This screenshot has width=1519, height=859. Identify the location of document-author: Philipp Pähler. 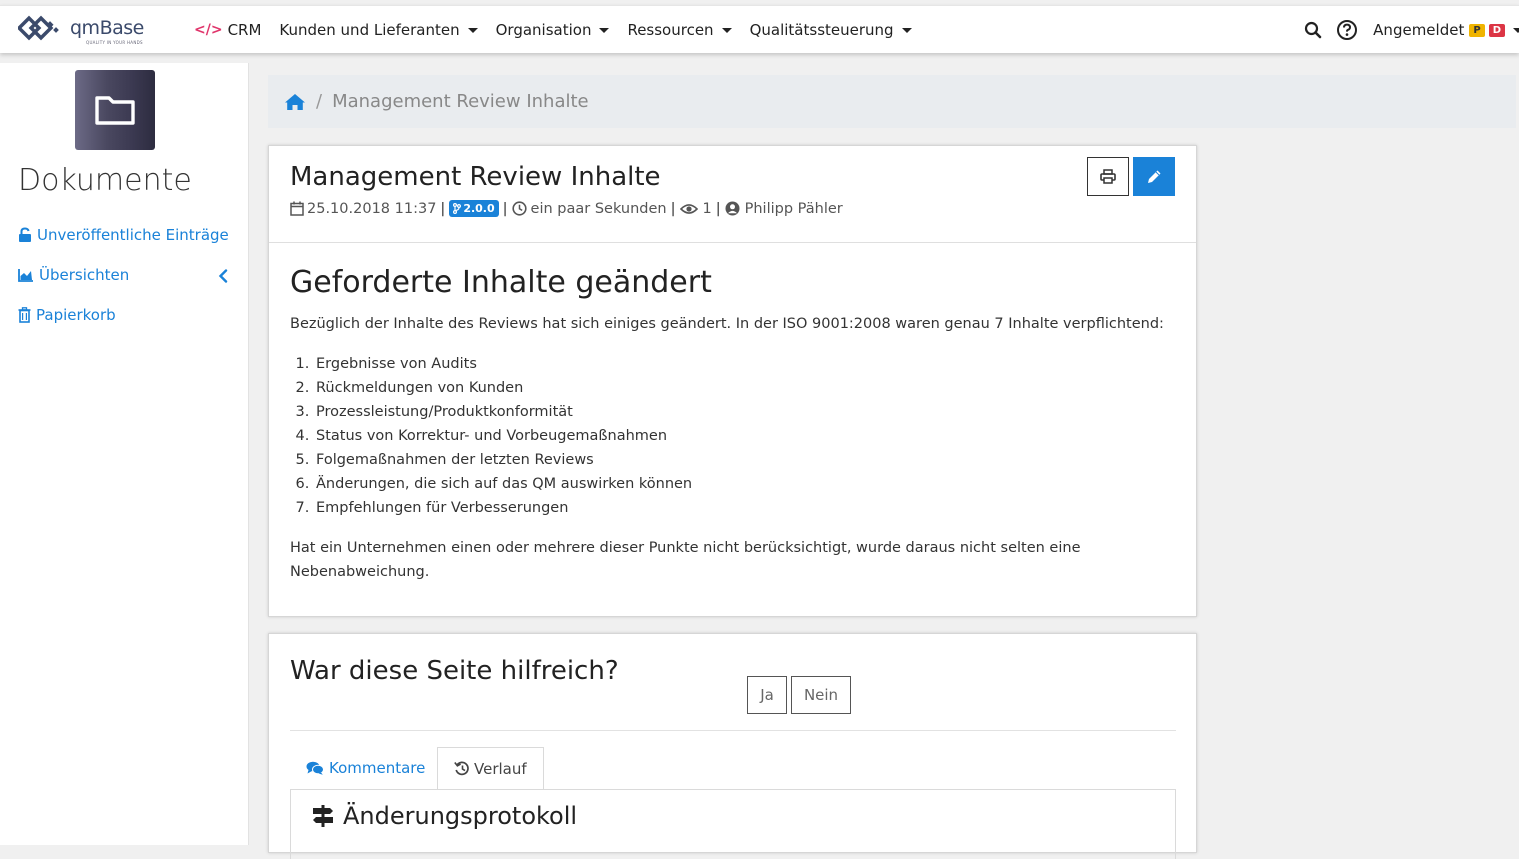
(793, 208).